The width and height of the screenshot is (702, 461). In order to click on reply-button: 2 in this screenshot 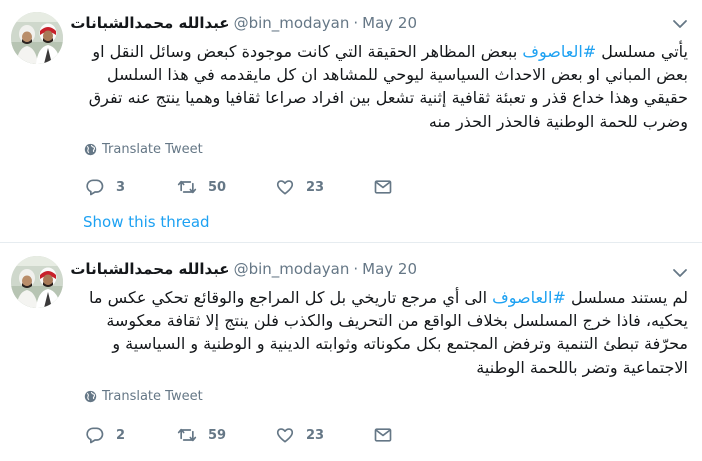, I will do `click(105, 435)`.